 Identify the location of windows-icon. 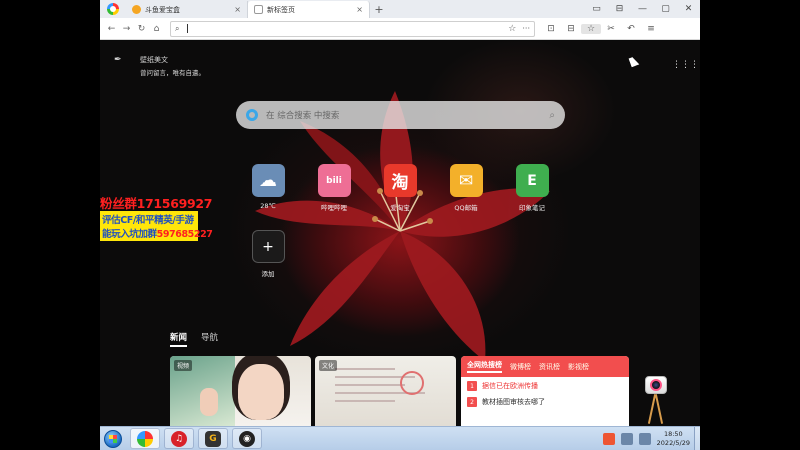
(113, 438).